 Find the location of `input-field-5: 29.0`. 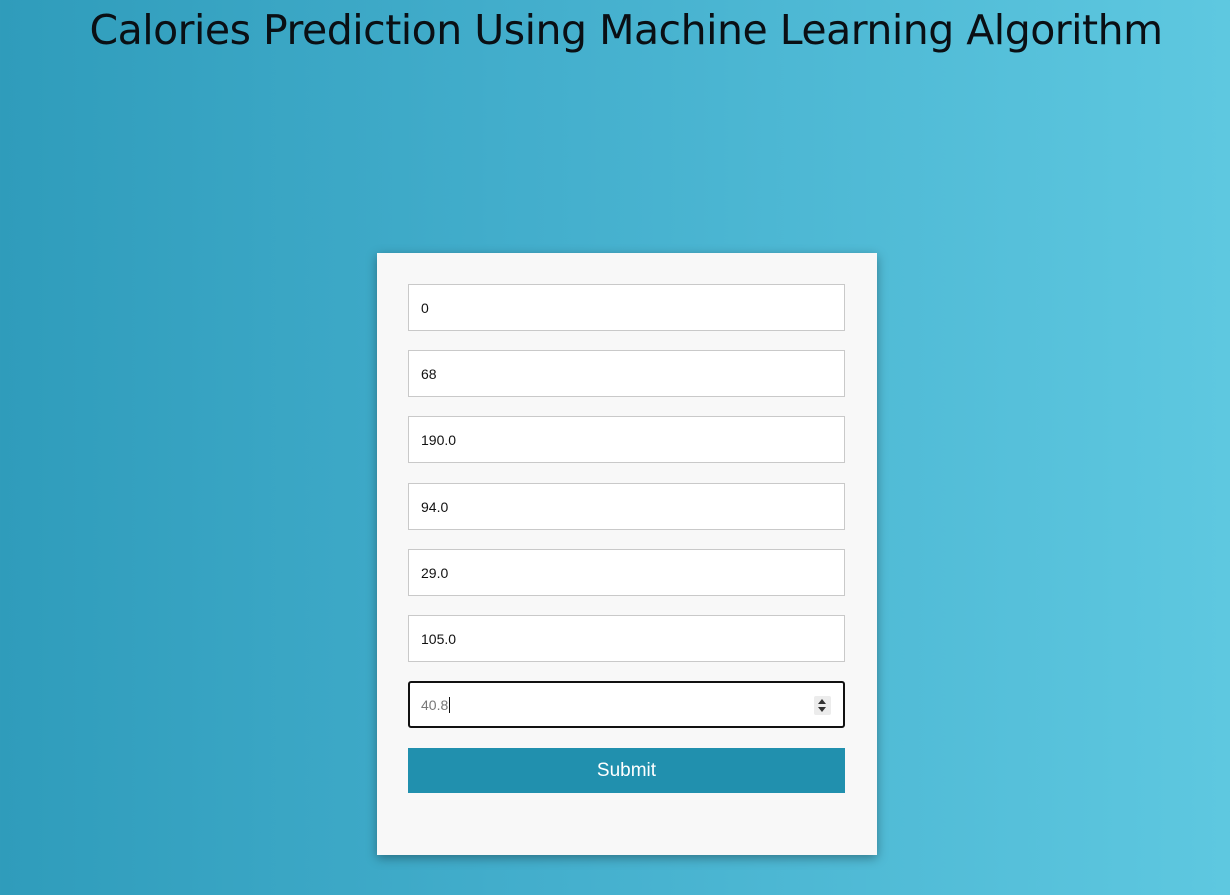

input-field-5: 29.0 is located at coordinates (626, 572).